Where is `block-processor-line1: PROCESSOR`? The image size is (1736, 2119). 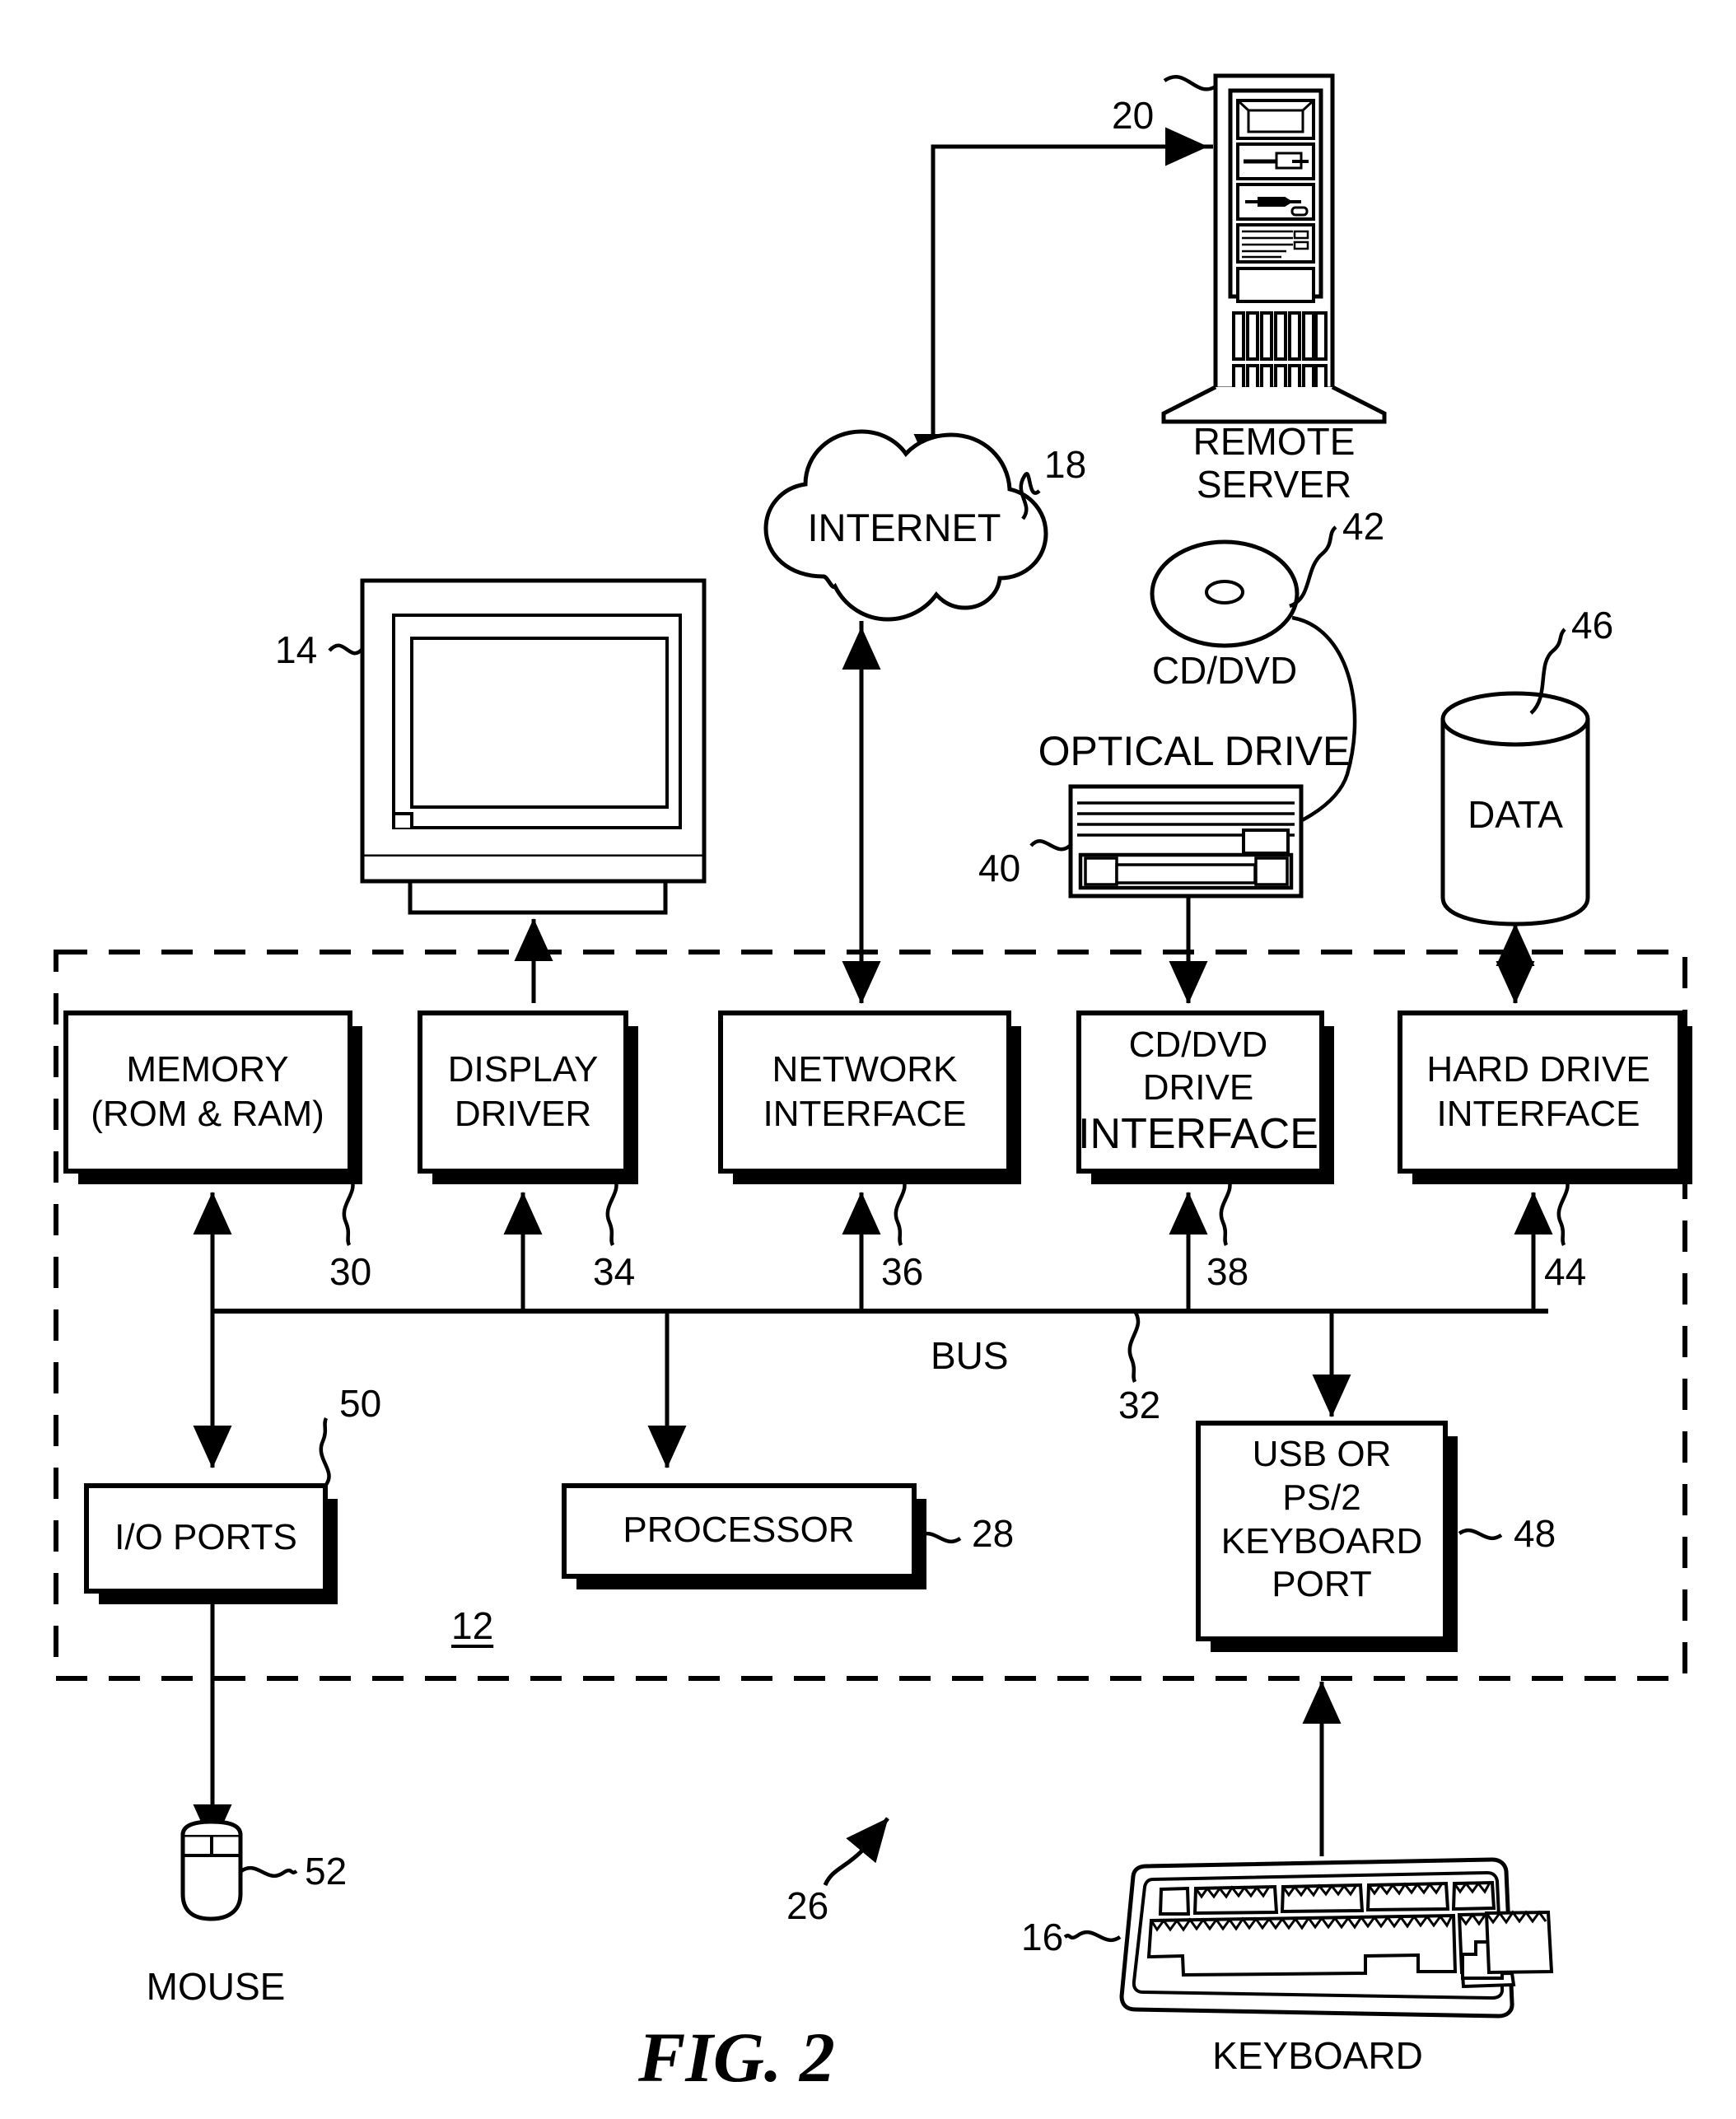 block-processor-line1: PROCESSOR is located at coordinates (739, 1530).